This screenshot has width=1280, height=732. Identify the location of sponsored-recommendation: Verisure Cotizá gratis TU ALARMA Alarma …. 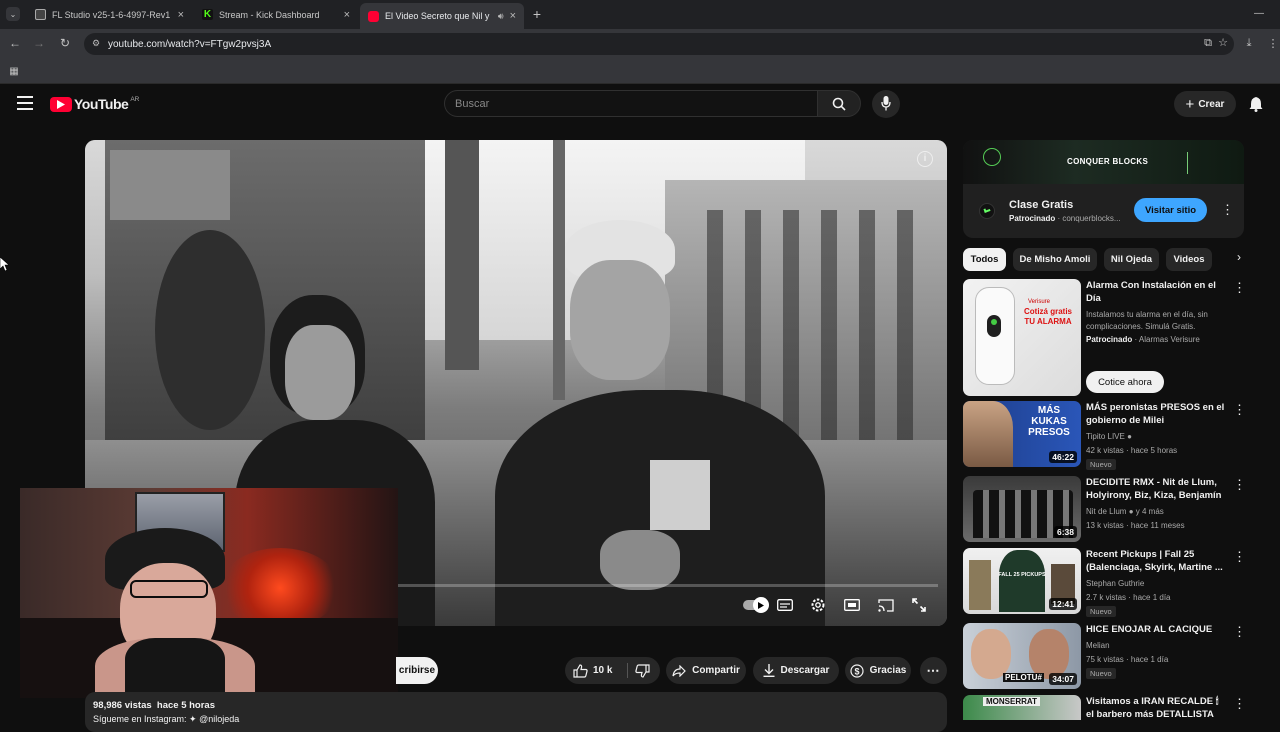
(1104, 339).